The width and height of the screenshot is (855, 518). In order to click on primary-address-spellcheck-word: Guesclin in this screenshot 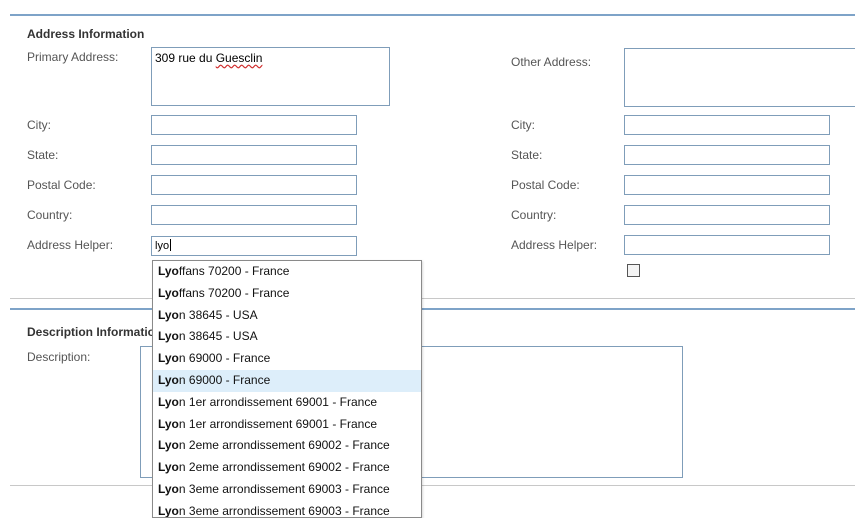, I will do `click(239, 58)`.